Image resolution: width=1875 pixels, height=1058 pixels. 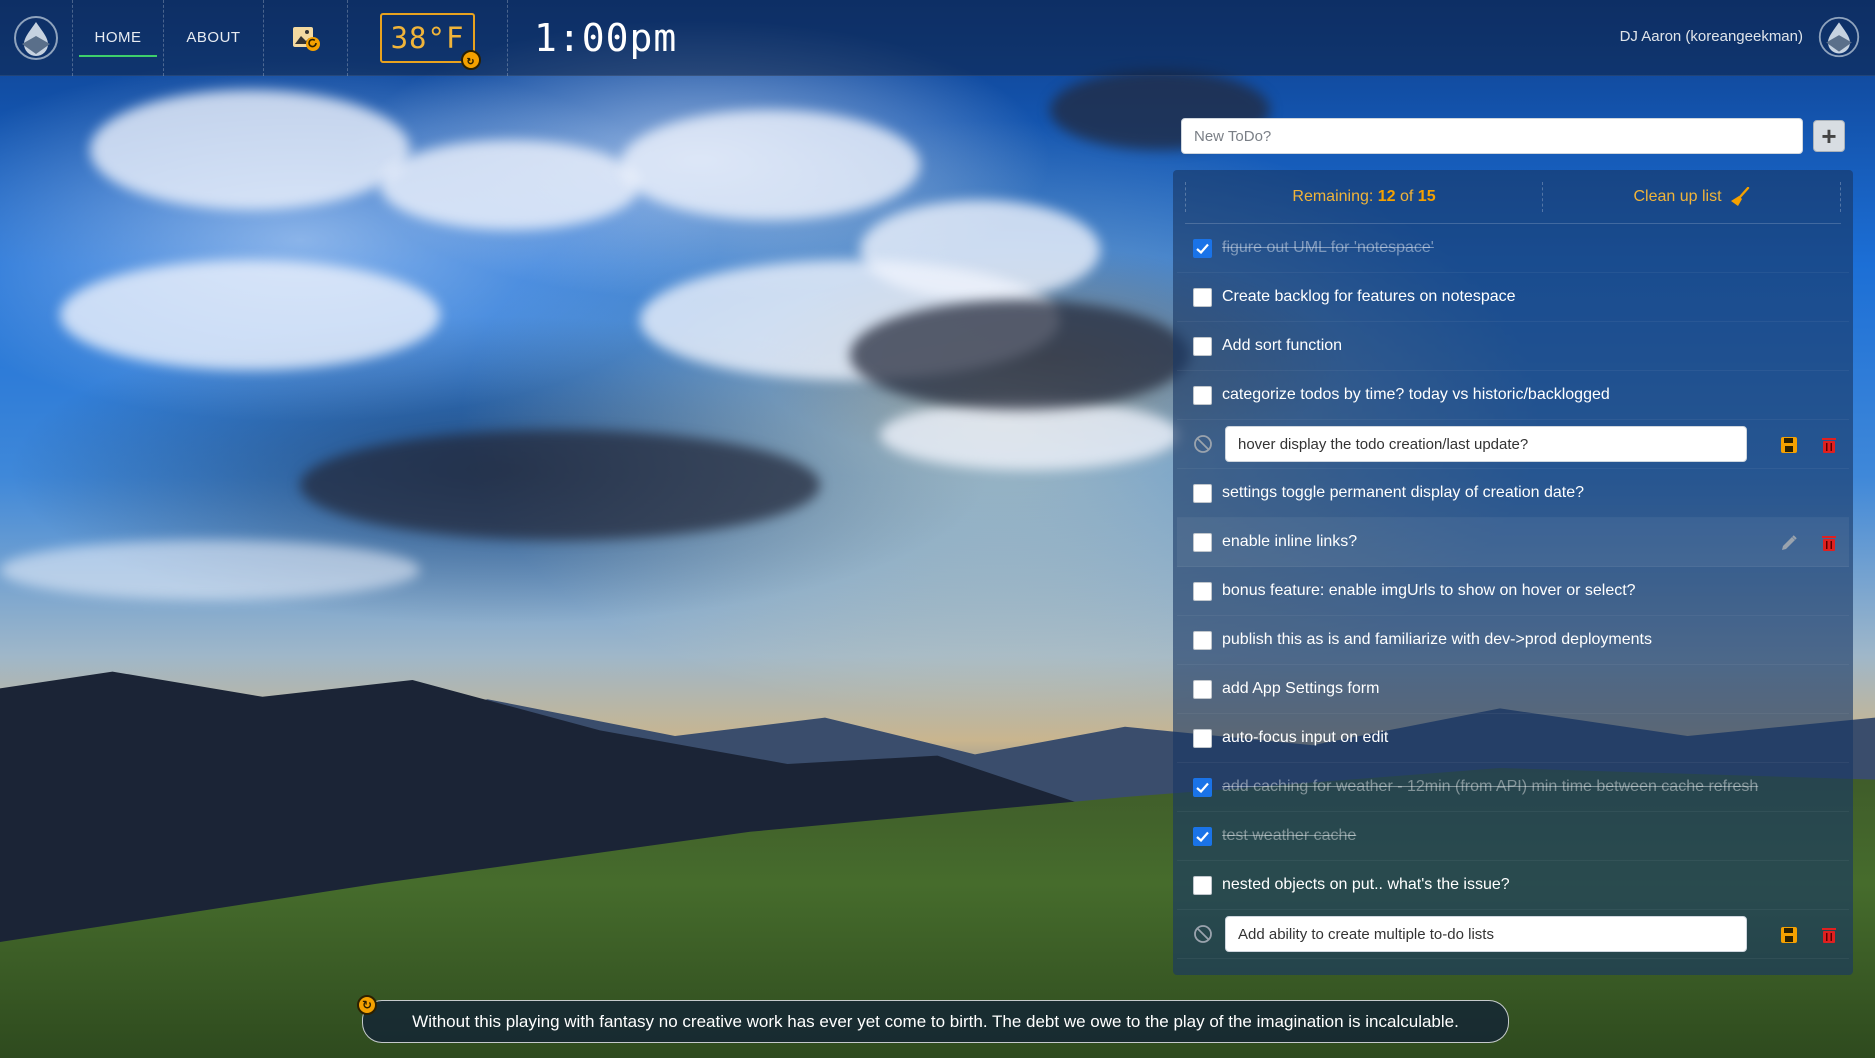 What do you see at coordinates (1513, 689) in the screenshot?
I see `todo-item: add App Settings form` at bounding box center [1513, 689].